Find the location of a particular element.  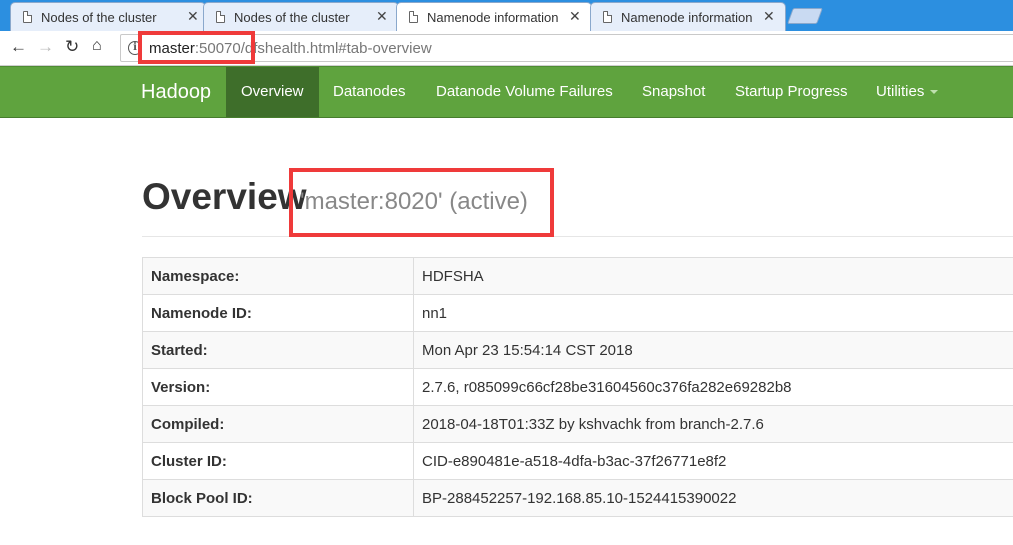

reload-icon: ↻ is located at coordinates (72, 47).